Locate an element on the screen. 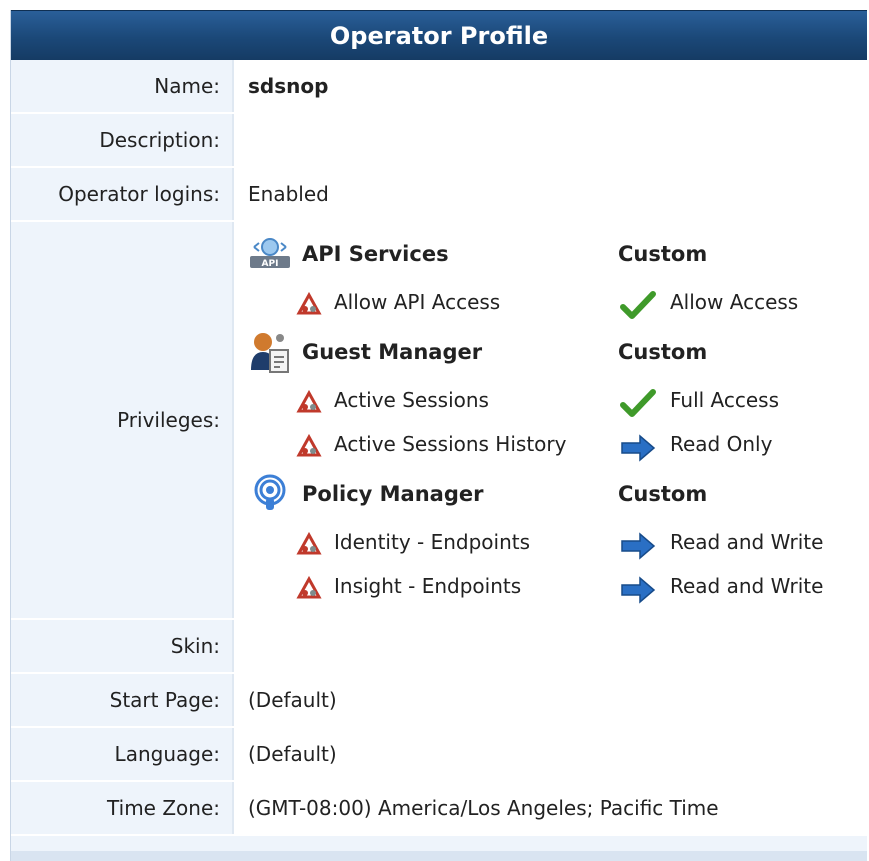  row-skin: Skin: is located at coordinates (439, 647).